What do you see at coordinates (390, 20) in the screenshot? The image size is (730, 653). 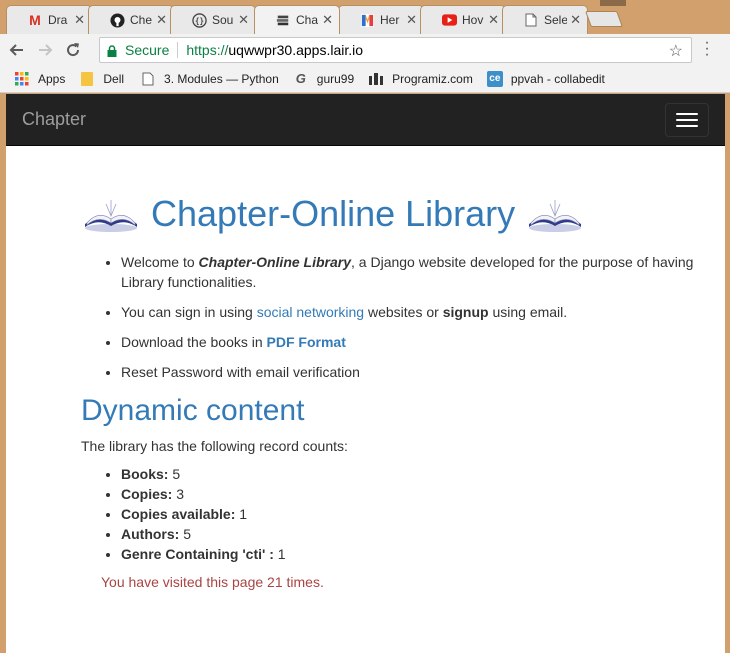 I see `tab-title: Her` at bounding box center [390, 20].